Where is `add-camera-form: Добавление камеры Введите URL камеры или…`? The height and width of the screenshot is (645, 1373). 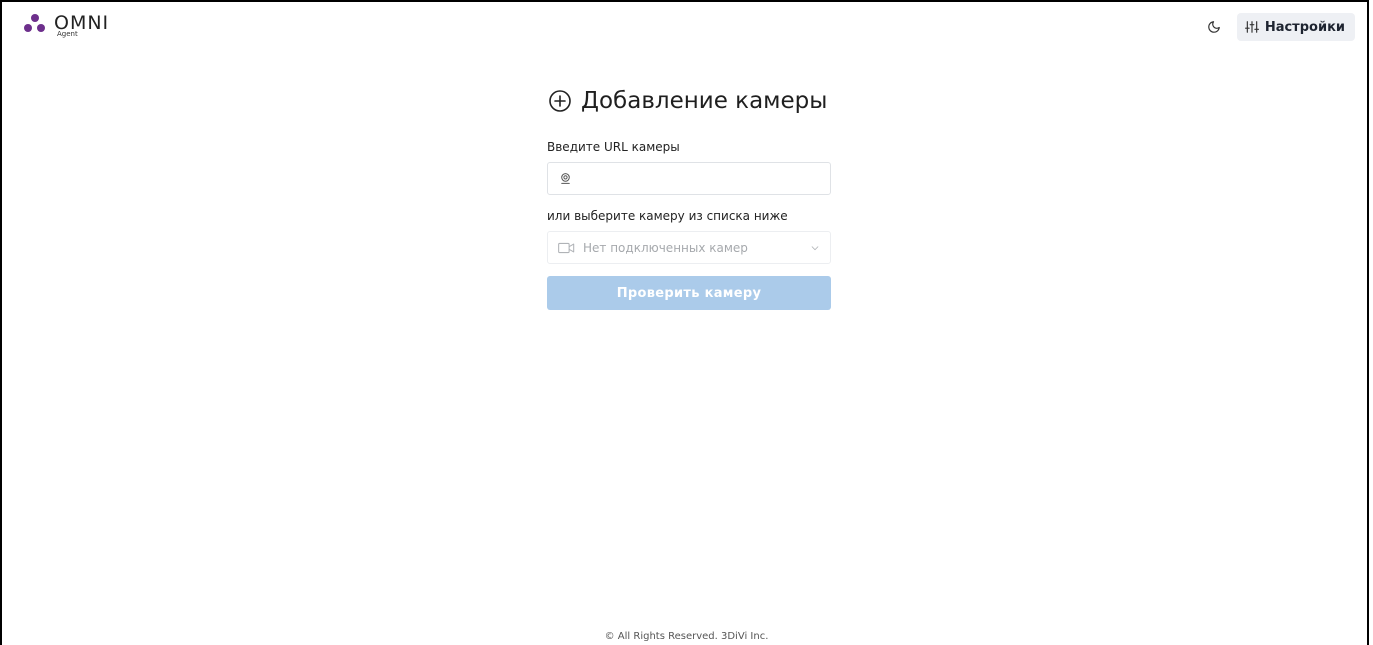 add-camera-form: Добавление камеры Введите URL камеры или… is located at coordinates (689, 199).